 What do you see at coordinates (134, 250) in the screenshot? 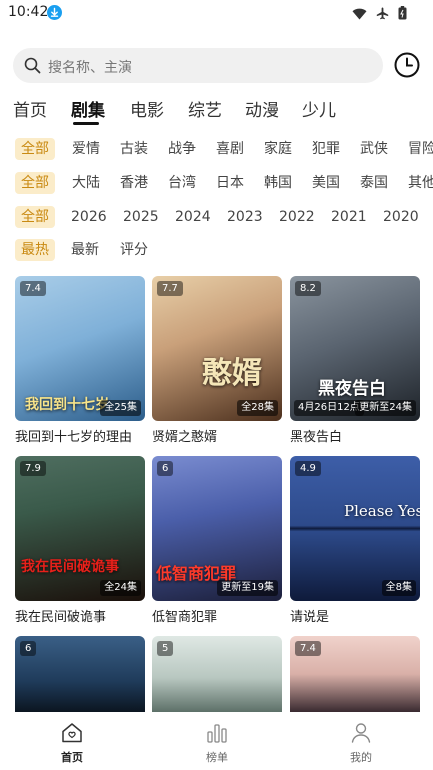
I see `sort-chip: 评分` at bounding box center [134, 250].